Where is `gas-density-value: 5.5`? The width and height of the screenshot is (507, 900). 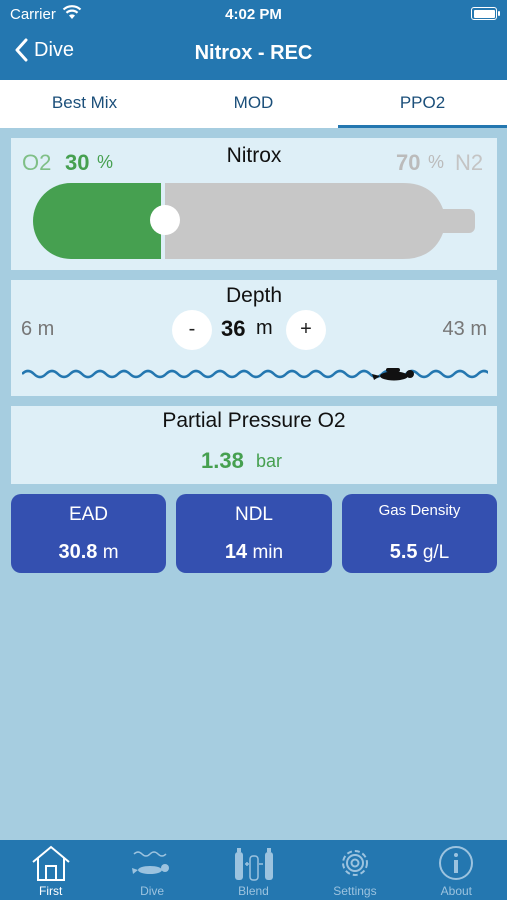
gas-density-value: 5.5 is located at coordinates (403, 552).